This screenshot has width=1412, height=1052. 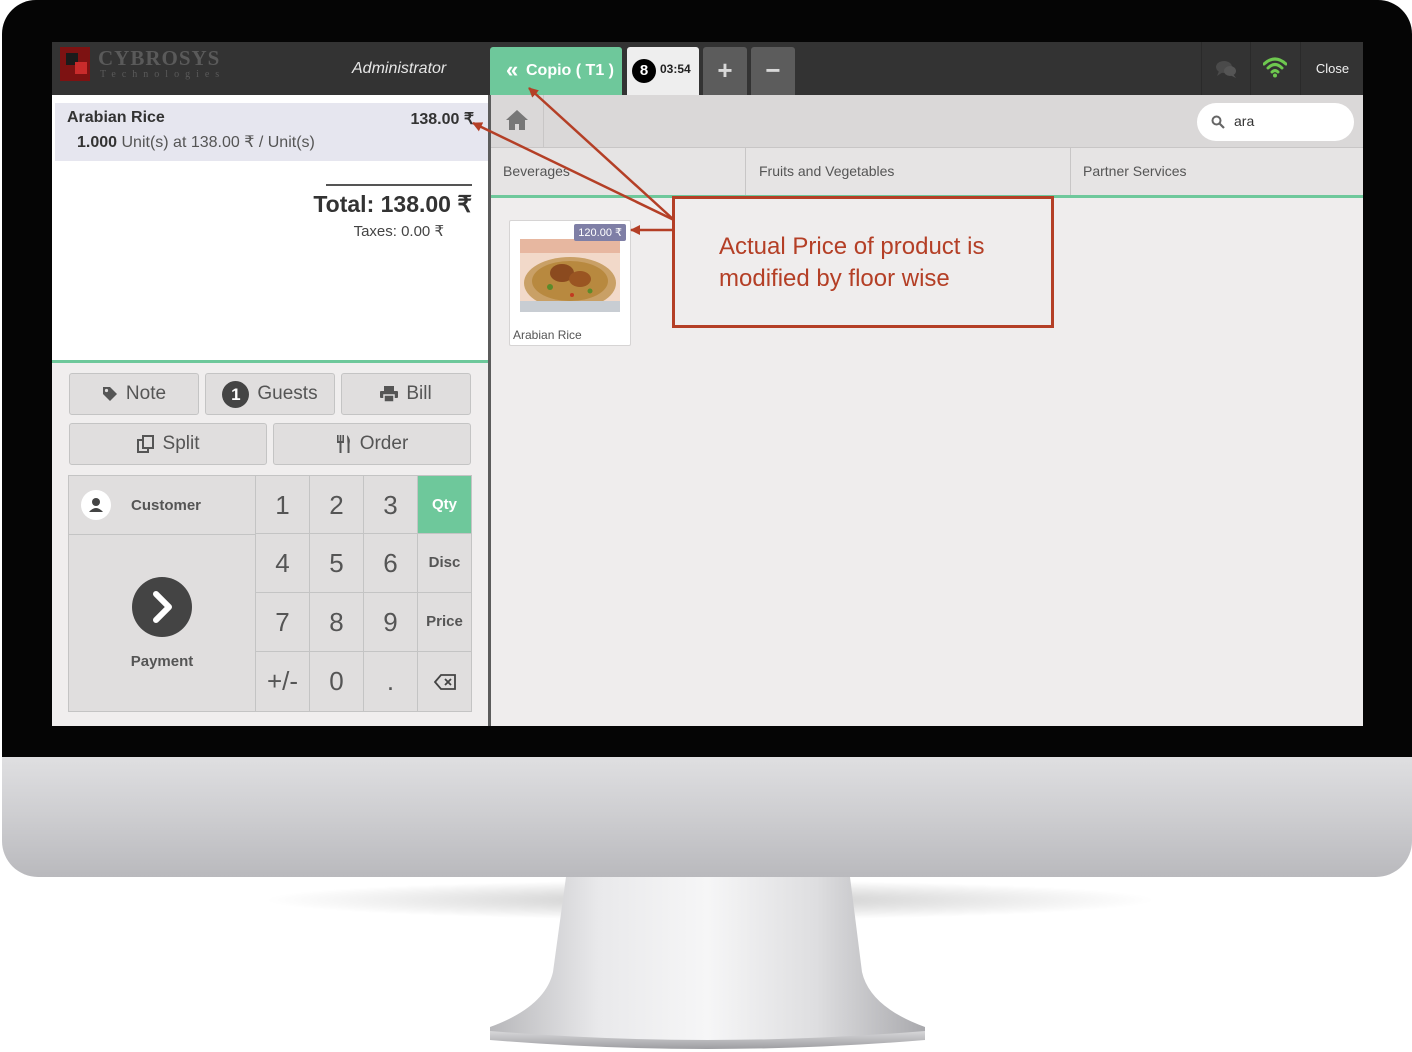 I want to click on order-tab: 8 03:54, so click(x=663, y=71).